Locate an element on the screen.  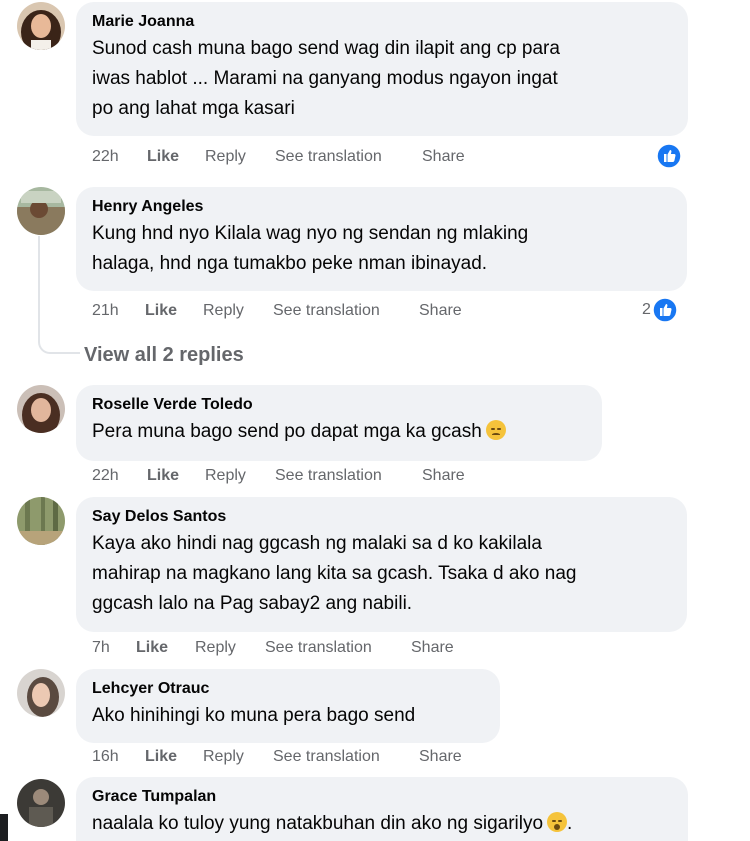
window-edge is located at coordinates (4, 827).